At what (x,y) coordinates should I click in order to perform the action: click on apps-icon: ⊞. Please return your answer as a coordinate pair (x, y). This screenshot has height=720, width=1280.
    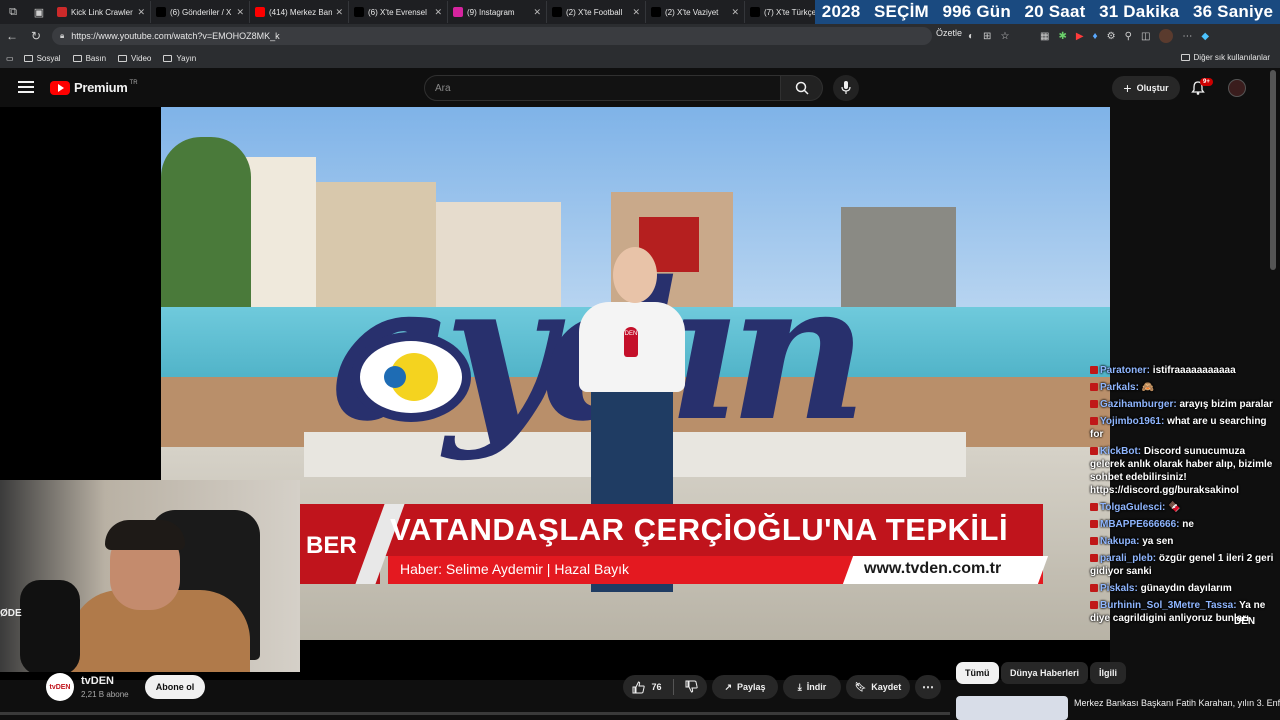
    Looking at the image, I should click on (987, 36).